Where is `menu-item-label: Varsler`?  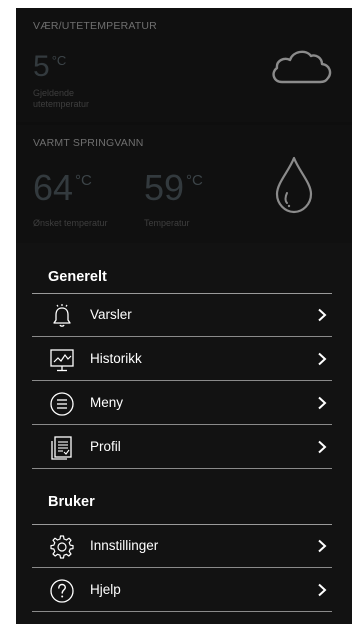
menu-item-label: Varsler is located at coordinates (111, 314).